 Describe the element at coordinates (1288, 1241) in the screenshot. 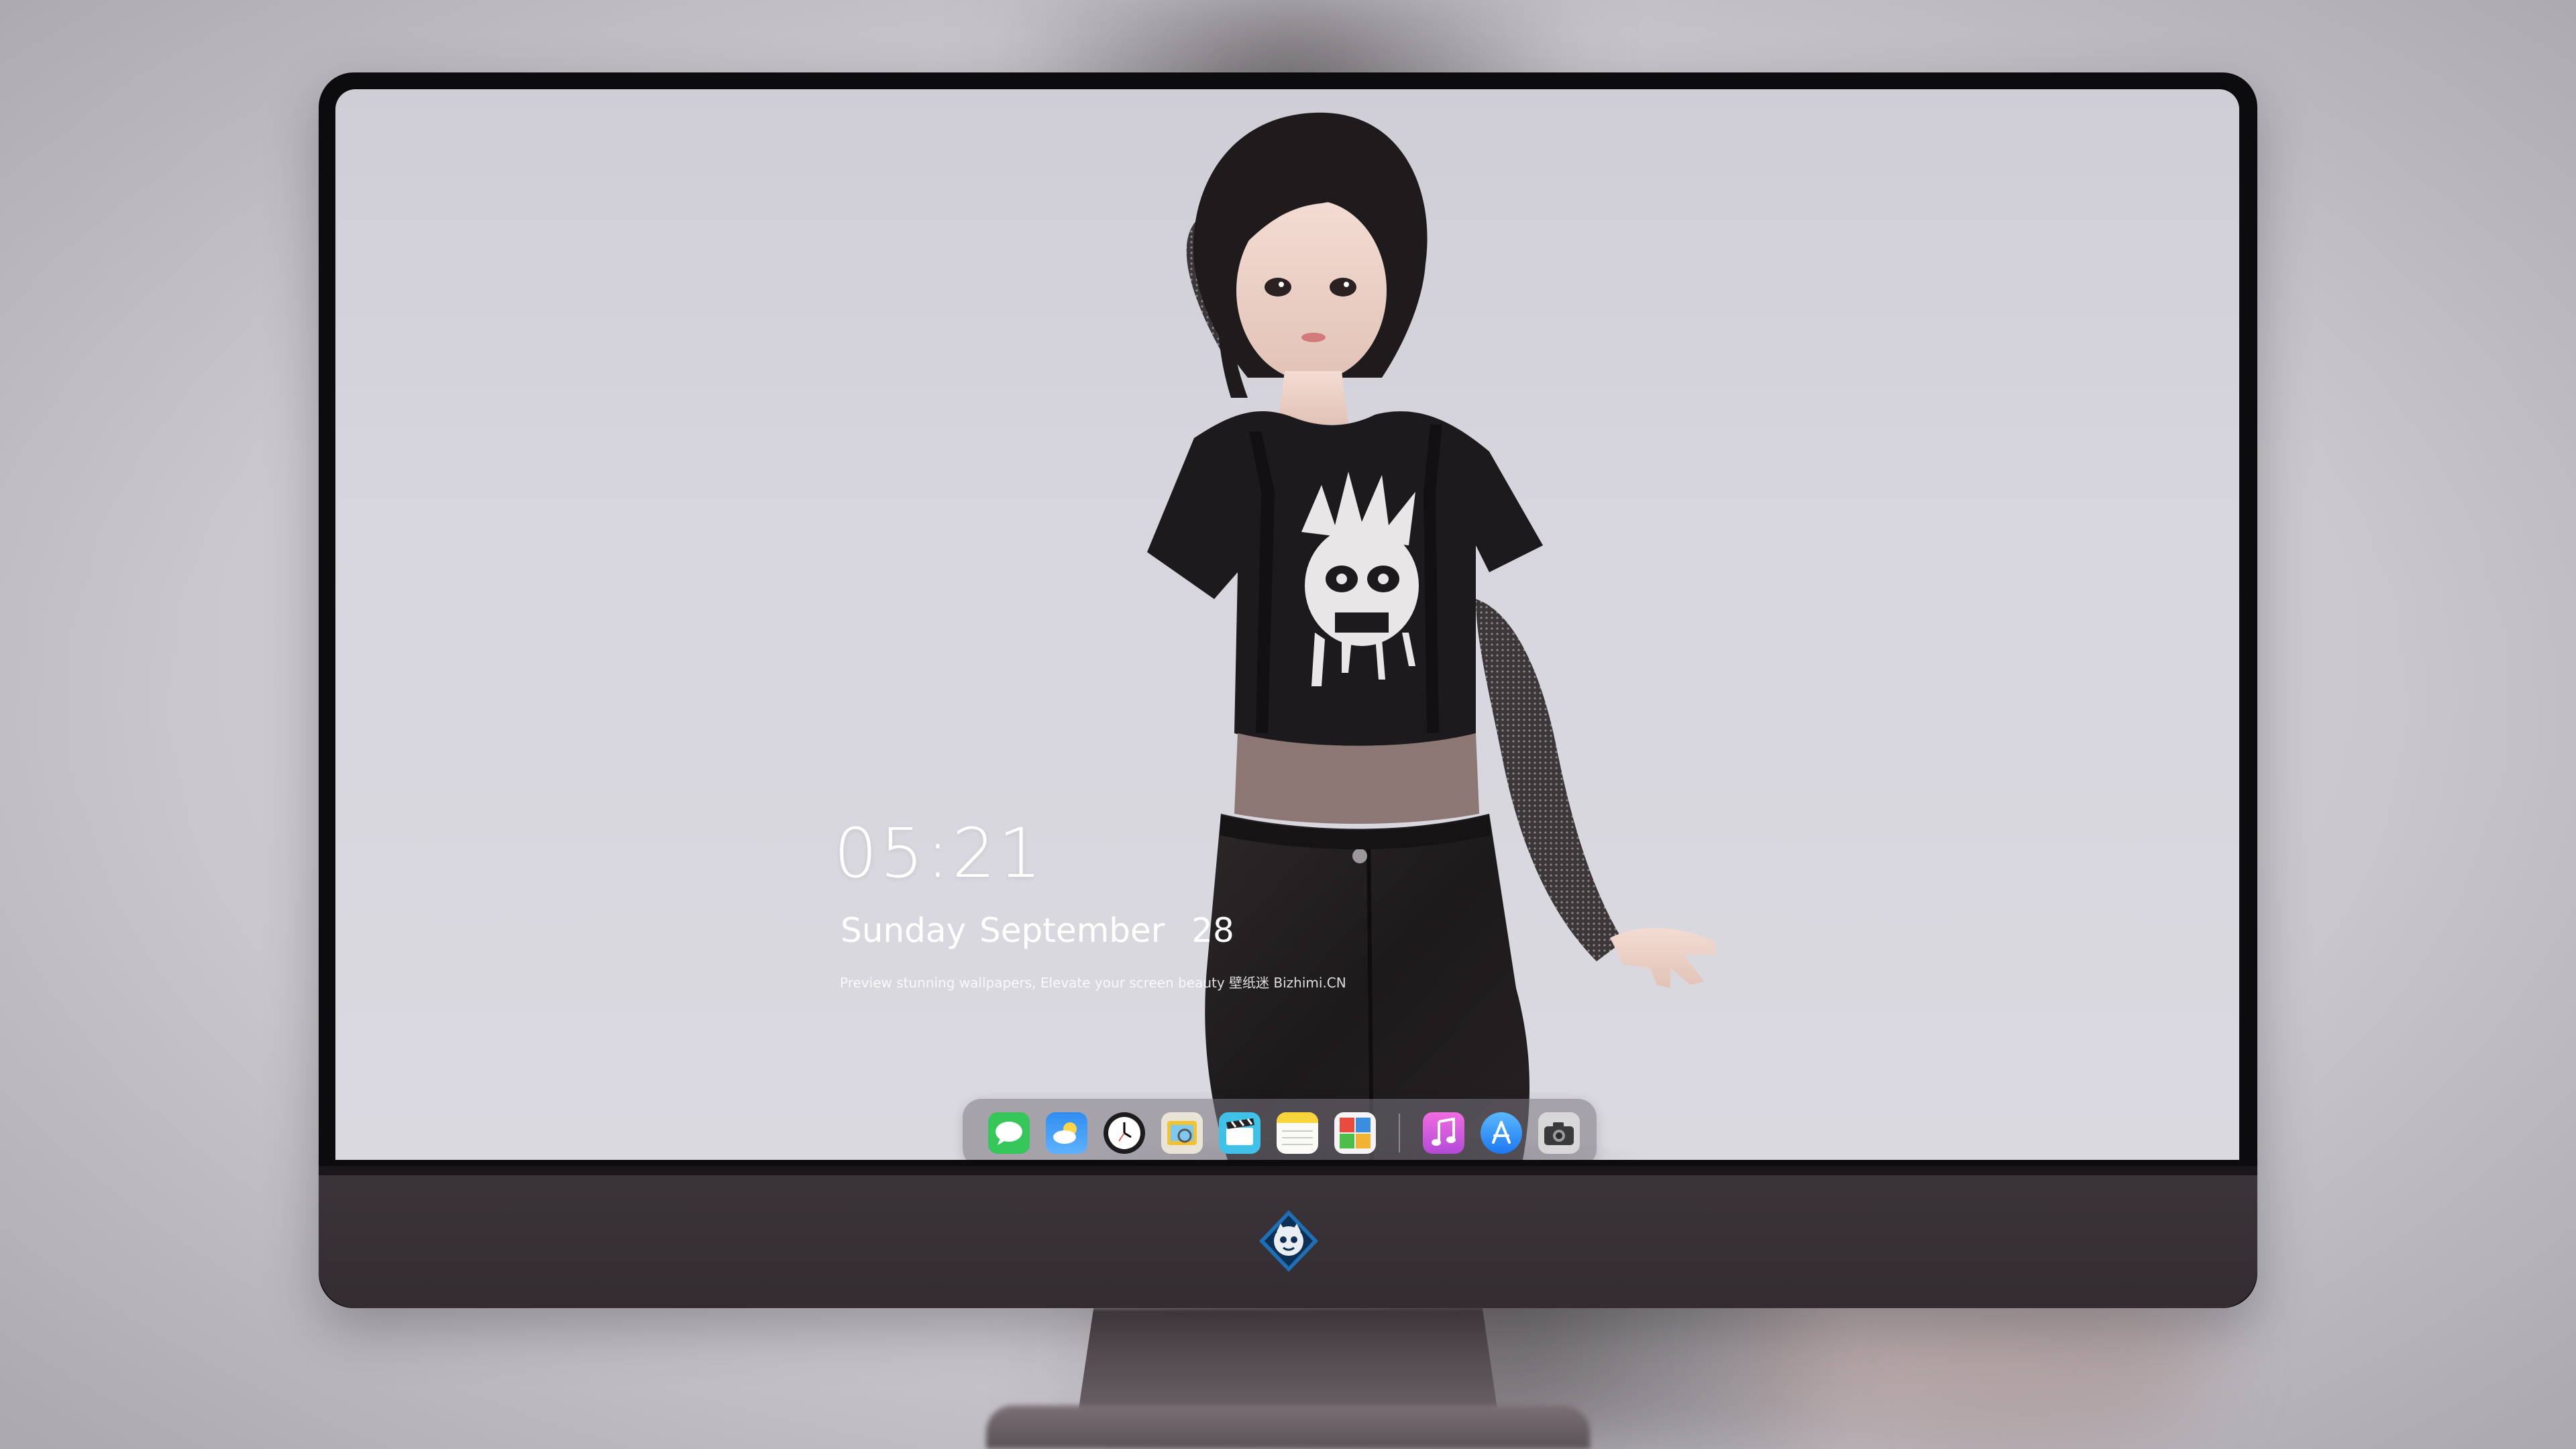

I see `mascot-logo-icon` at that location.